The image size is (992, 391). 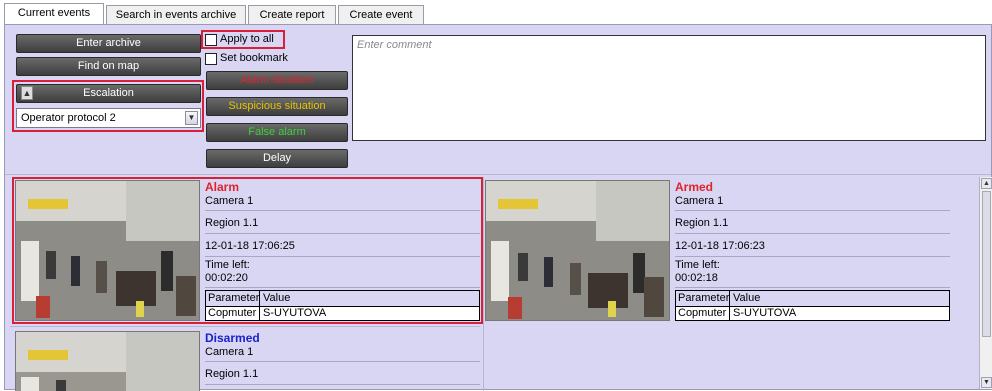 What do you see at coordinates (277, 80) in the screenshot?
I see `alarm-situation-button: Alarm situation` at bounding box center [277, 80].